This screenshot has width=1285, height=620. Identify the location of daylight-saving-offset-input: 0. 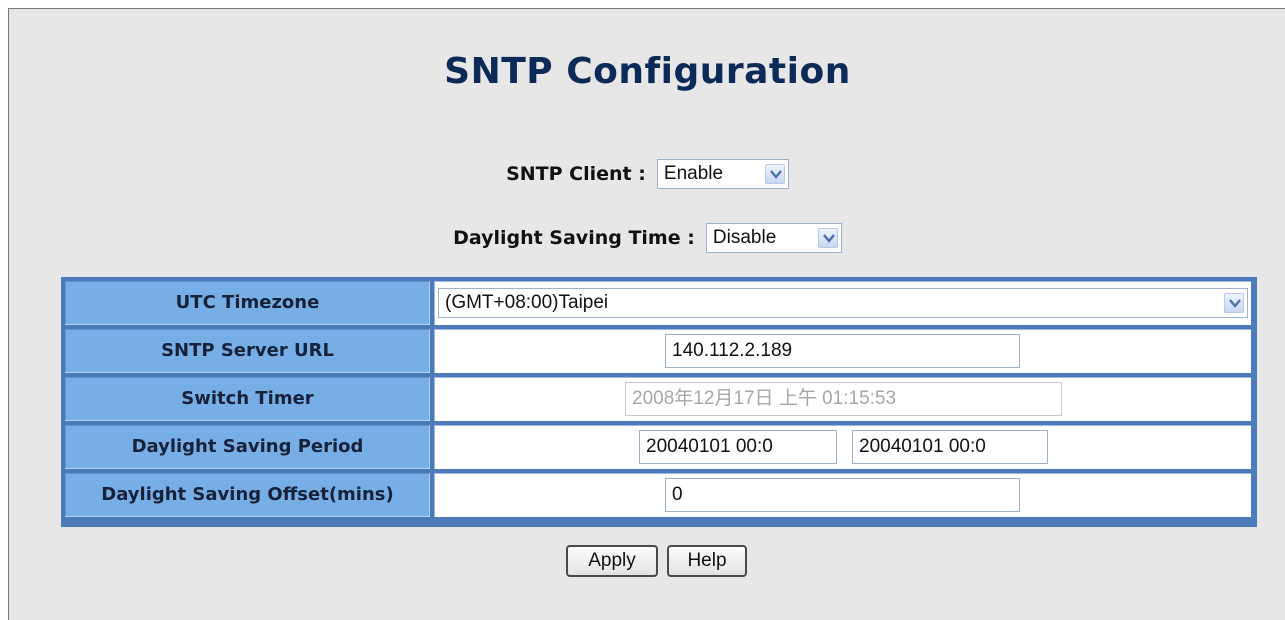
(842, 495).